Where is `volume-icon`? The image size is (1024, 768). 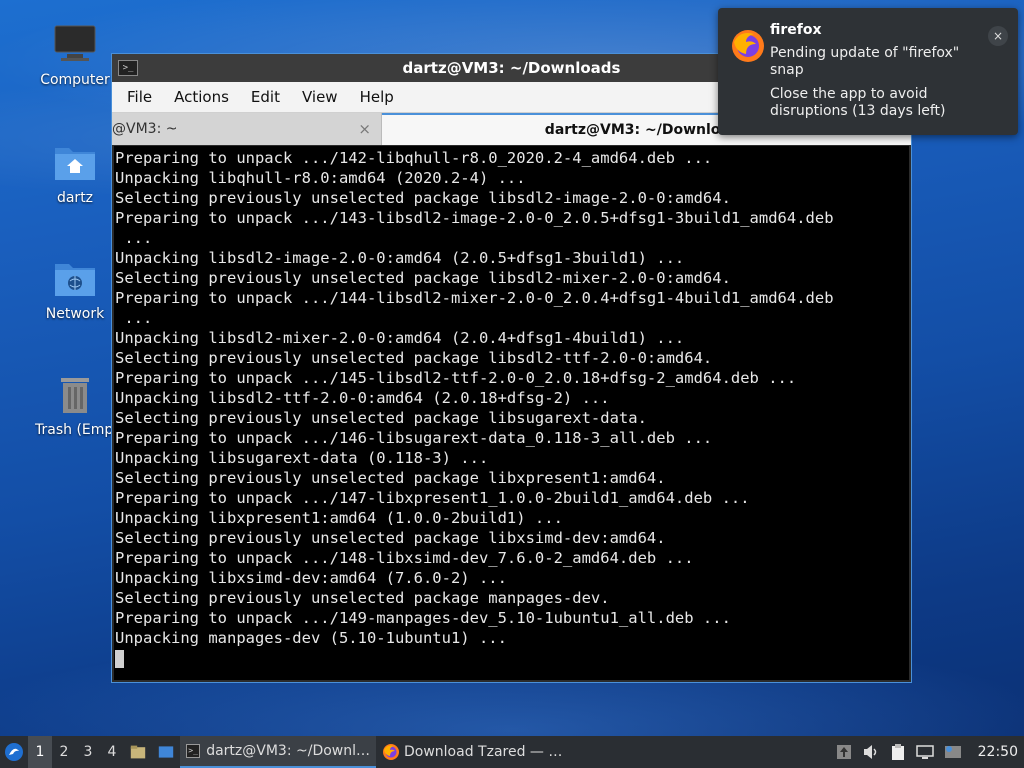 volume-icon is located at coordinates (871, 752).